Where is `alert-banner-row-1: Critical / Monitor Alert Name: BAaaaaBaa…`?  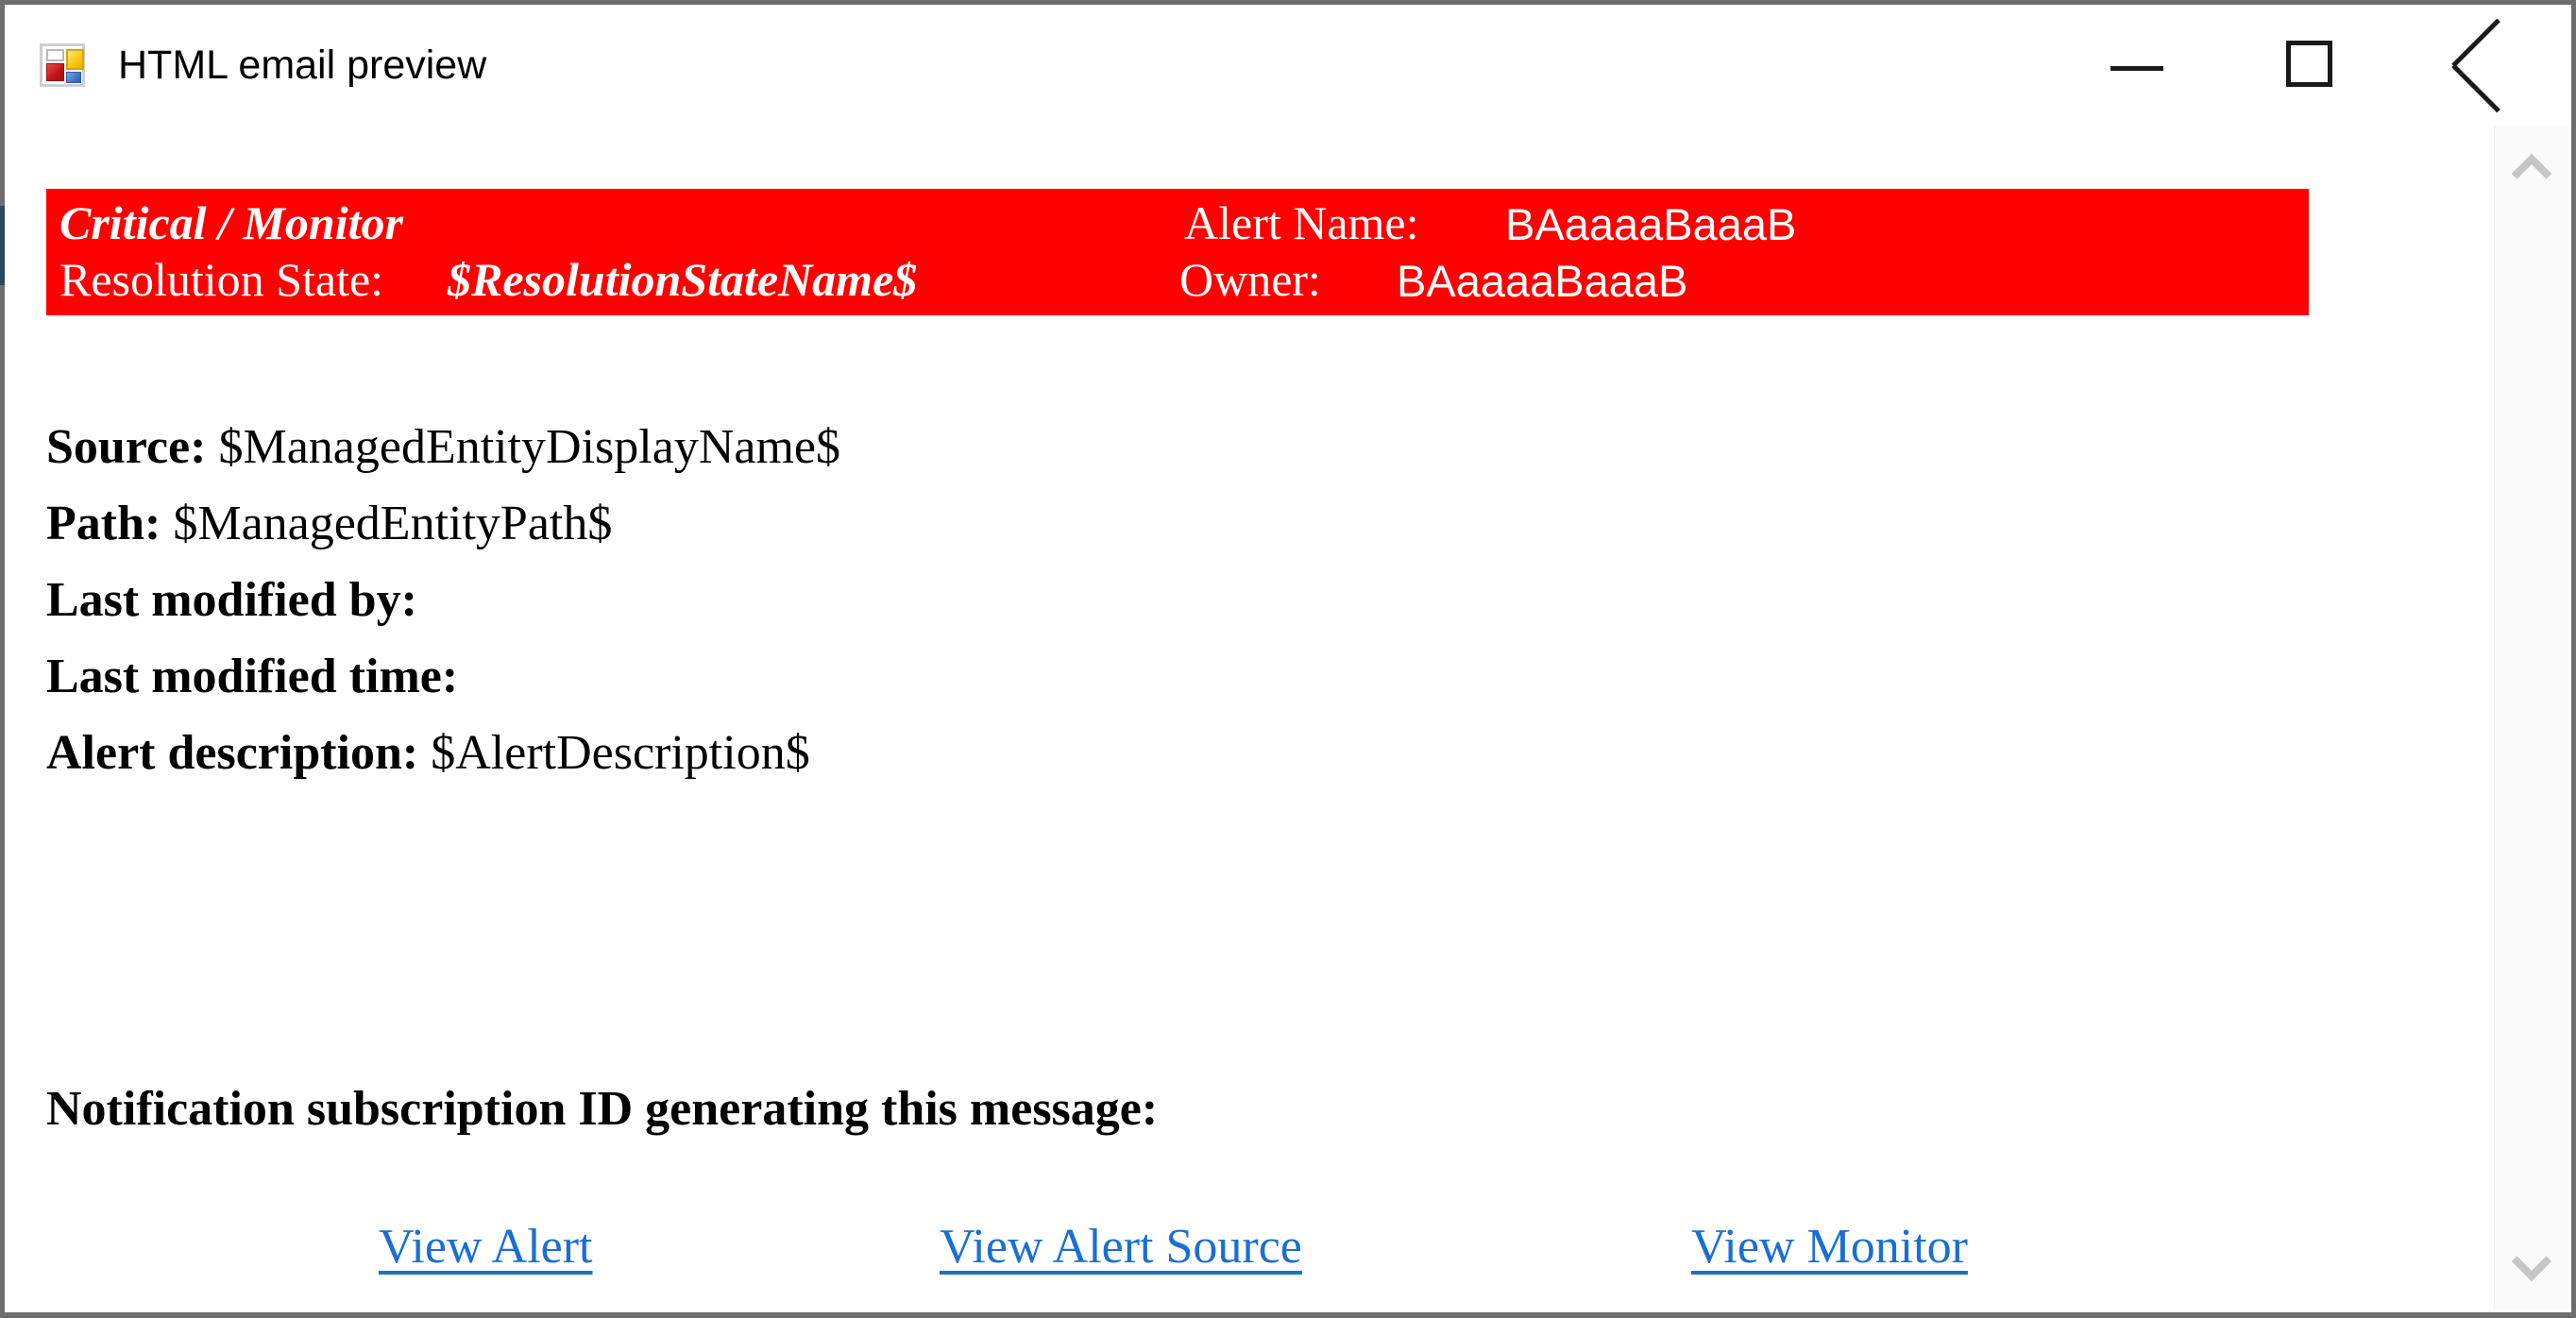
alert-banner-row-1: Critical / Monitor Alert Name: BAaaaaBaa… is located at coordinates (1177, 223).